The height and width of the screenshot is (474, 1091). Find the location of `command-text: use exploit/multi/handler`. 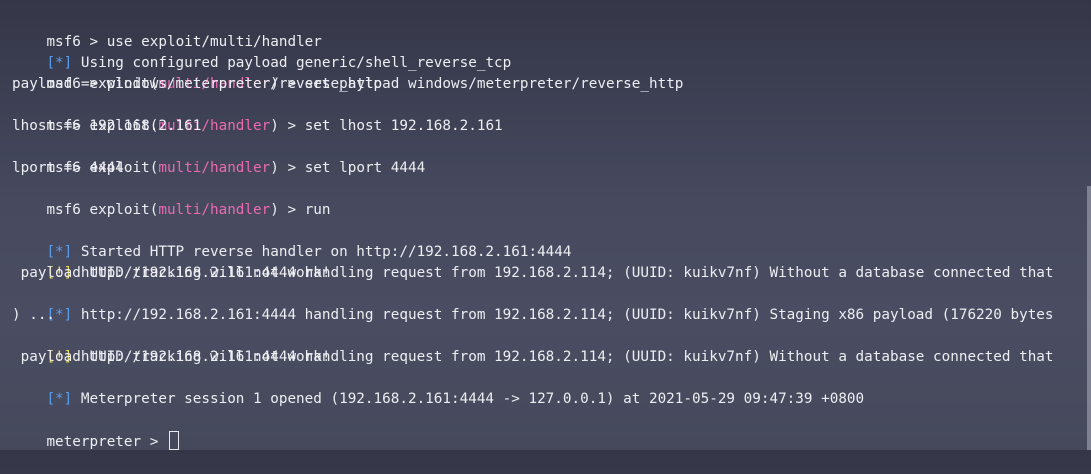

command-text: use exploit/multi/handler is located at coordinates (214, 42).